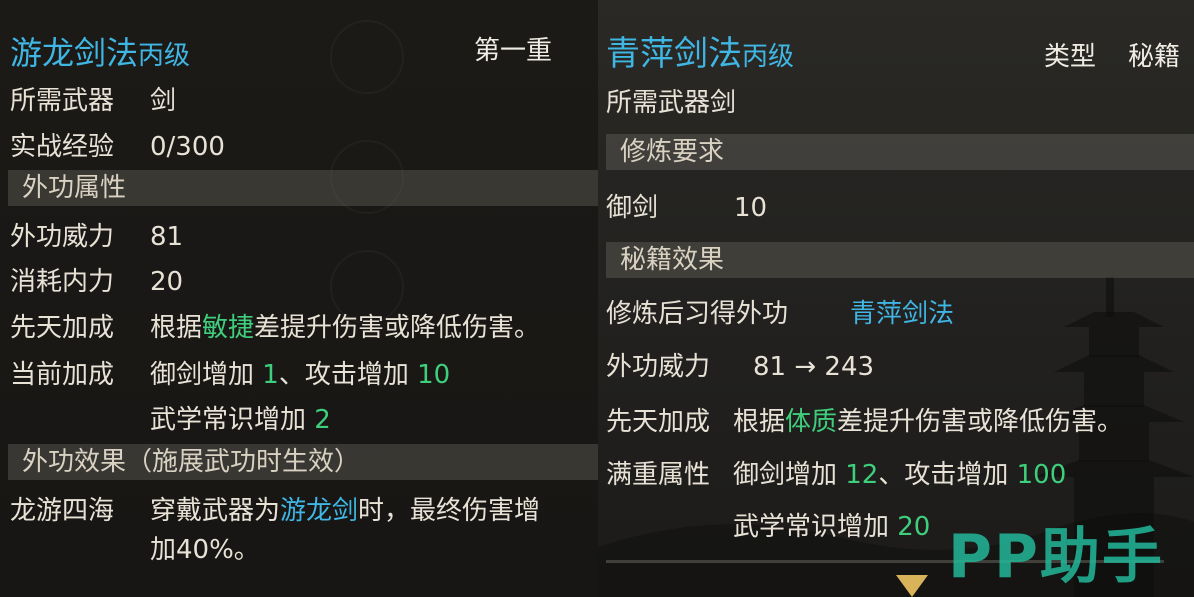 Image resolution: width=1194 pixels, height=597 pixels. What do you see at coordinates (1041, 475) in the screenshot?
I see `bonus-number: 100` at bounding box center [1041, 475].